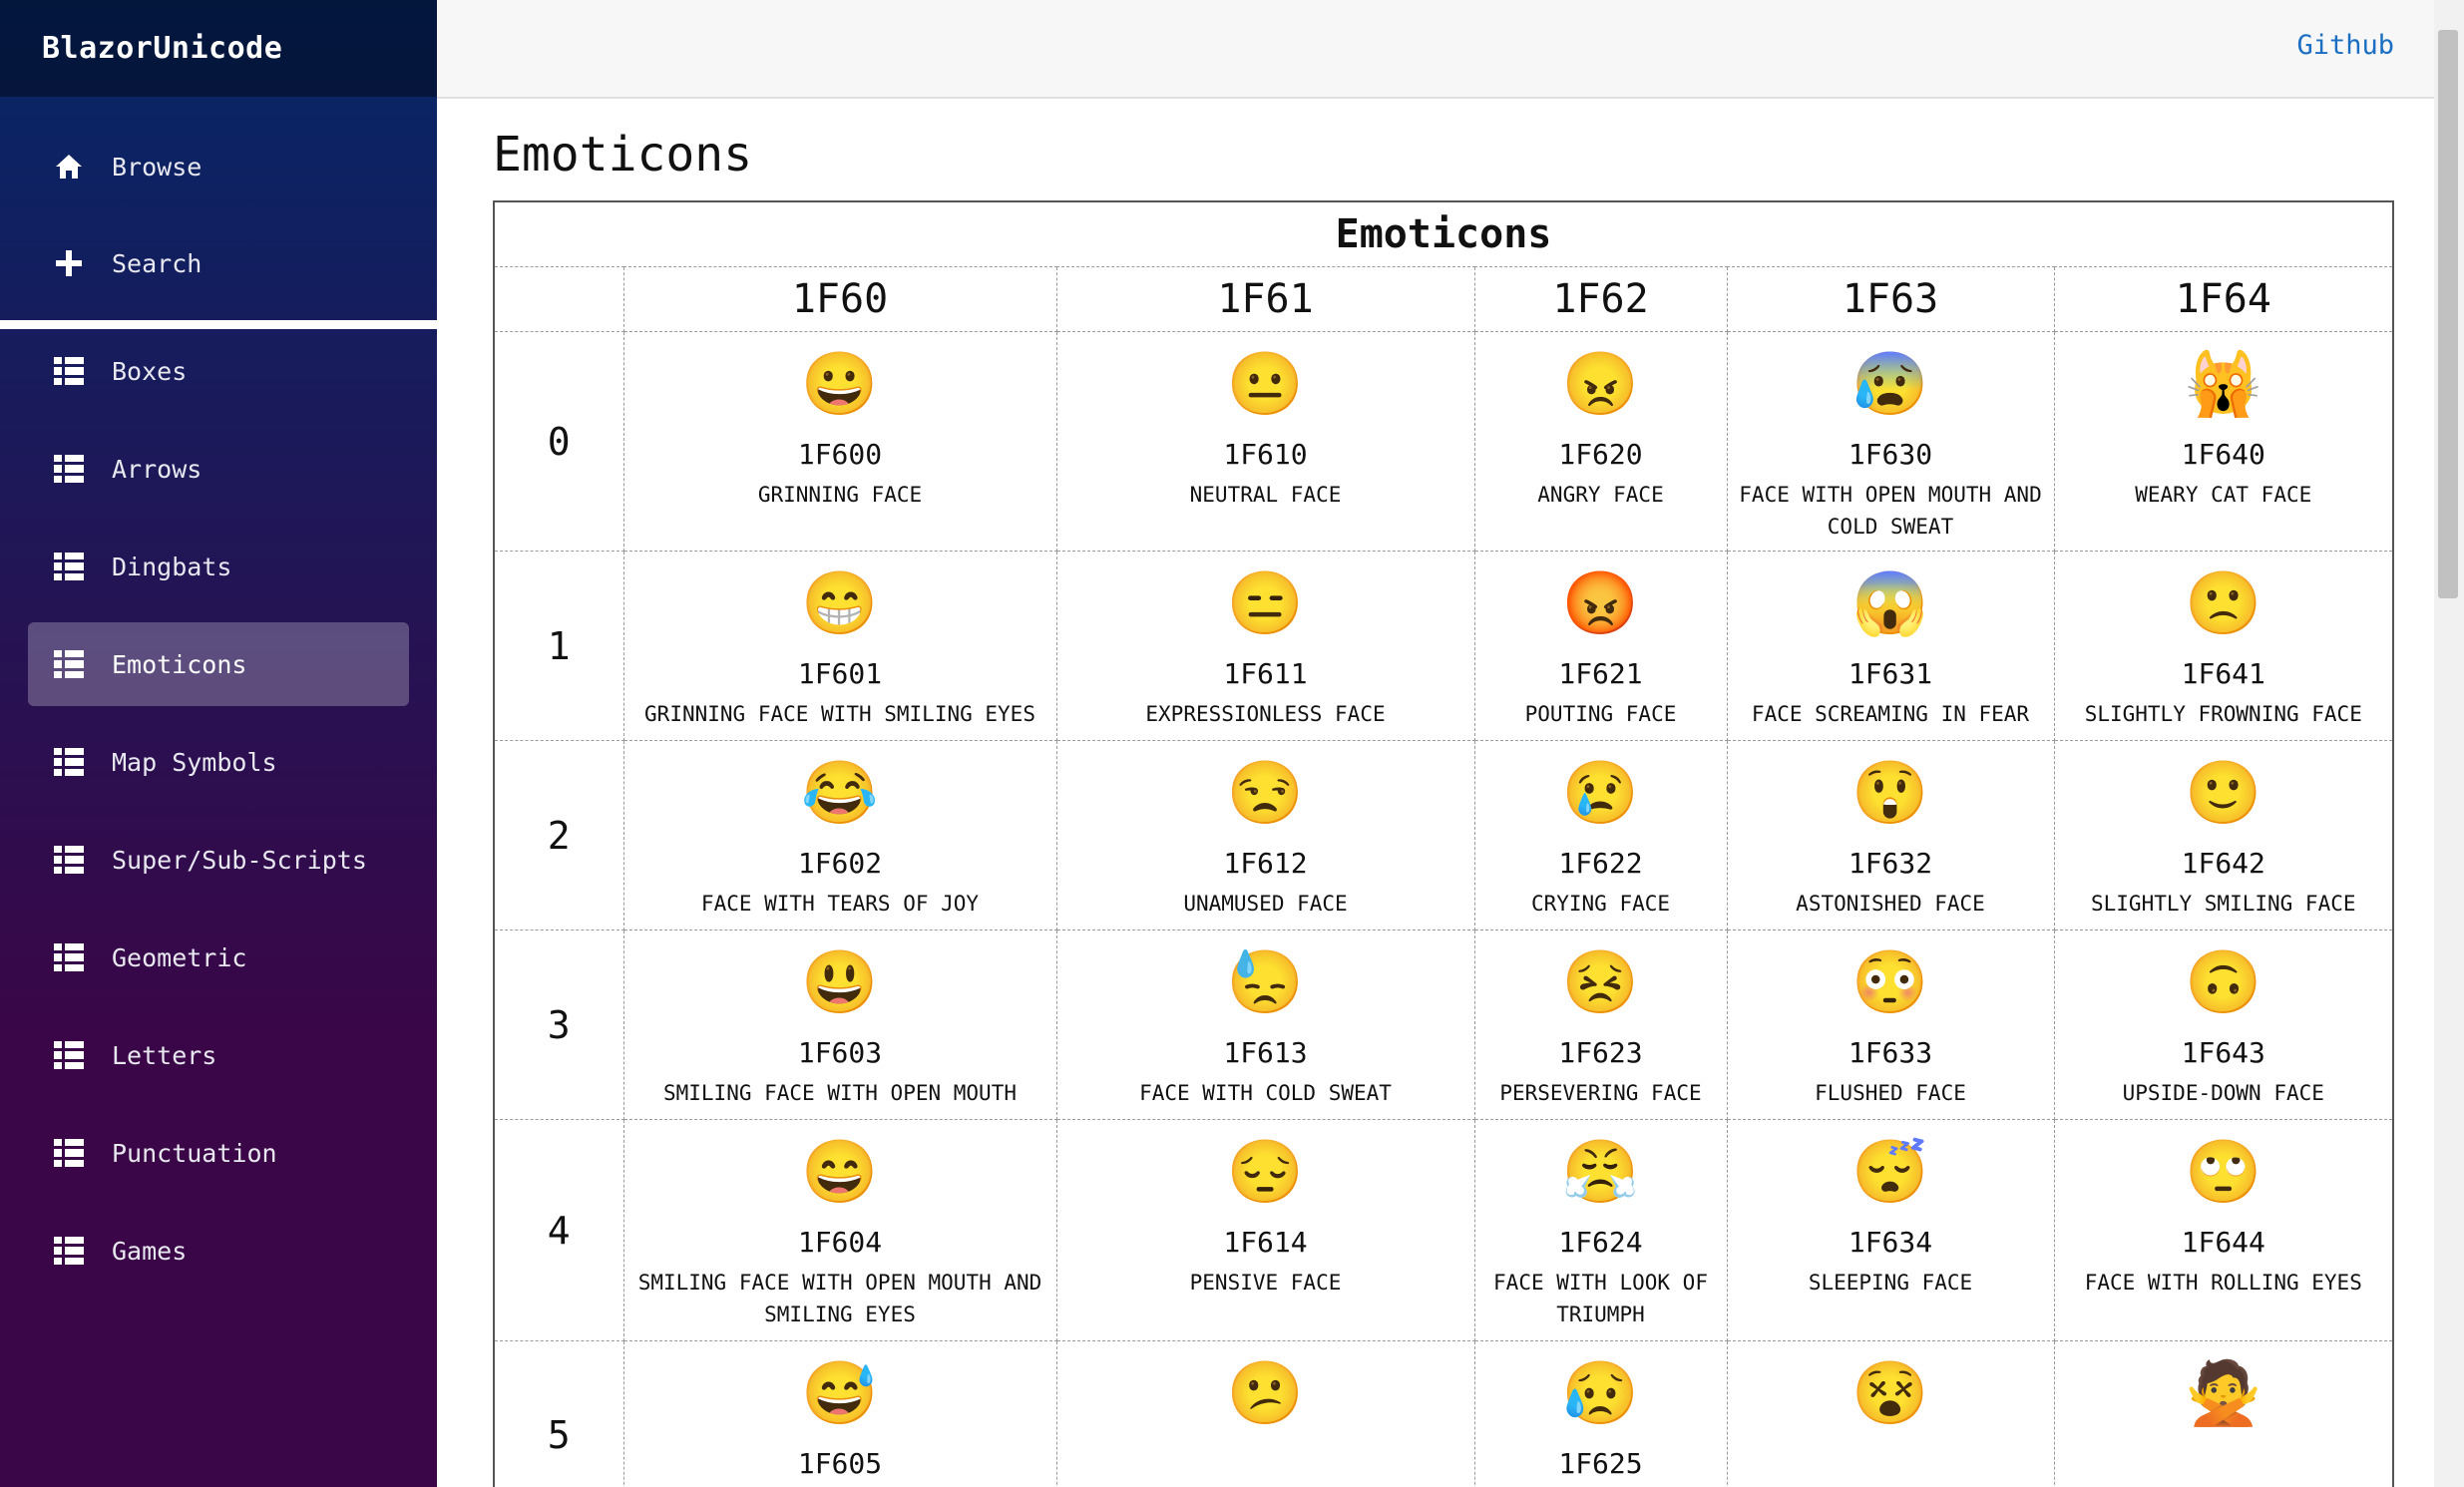 The height and width of the screenshot is (1487, 2464). What do you see at coordinates (1265, 1093) in the screenshot?
I see `char-name: FACE WITH COLD SWEAT` at bounding box center [1265, 1093].